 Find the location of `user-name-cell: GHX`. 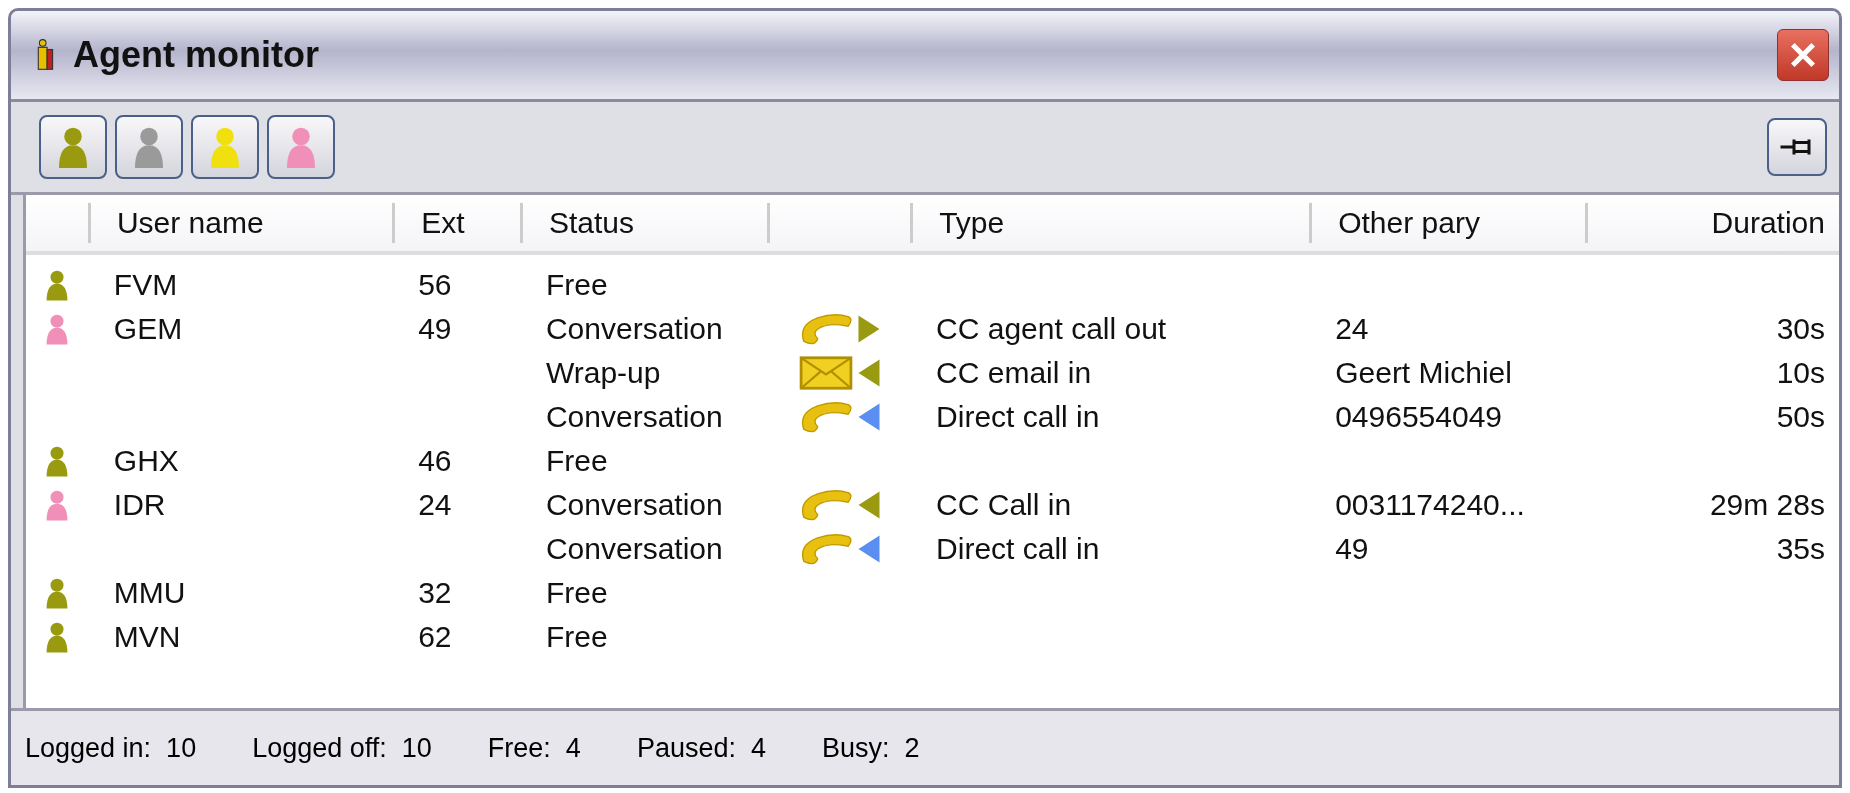

user-name-cell: GHX is located at coordinates (146, 461).